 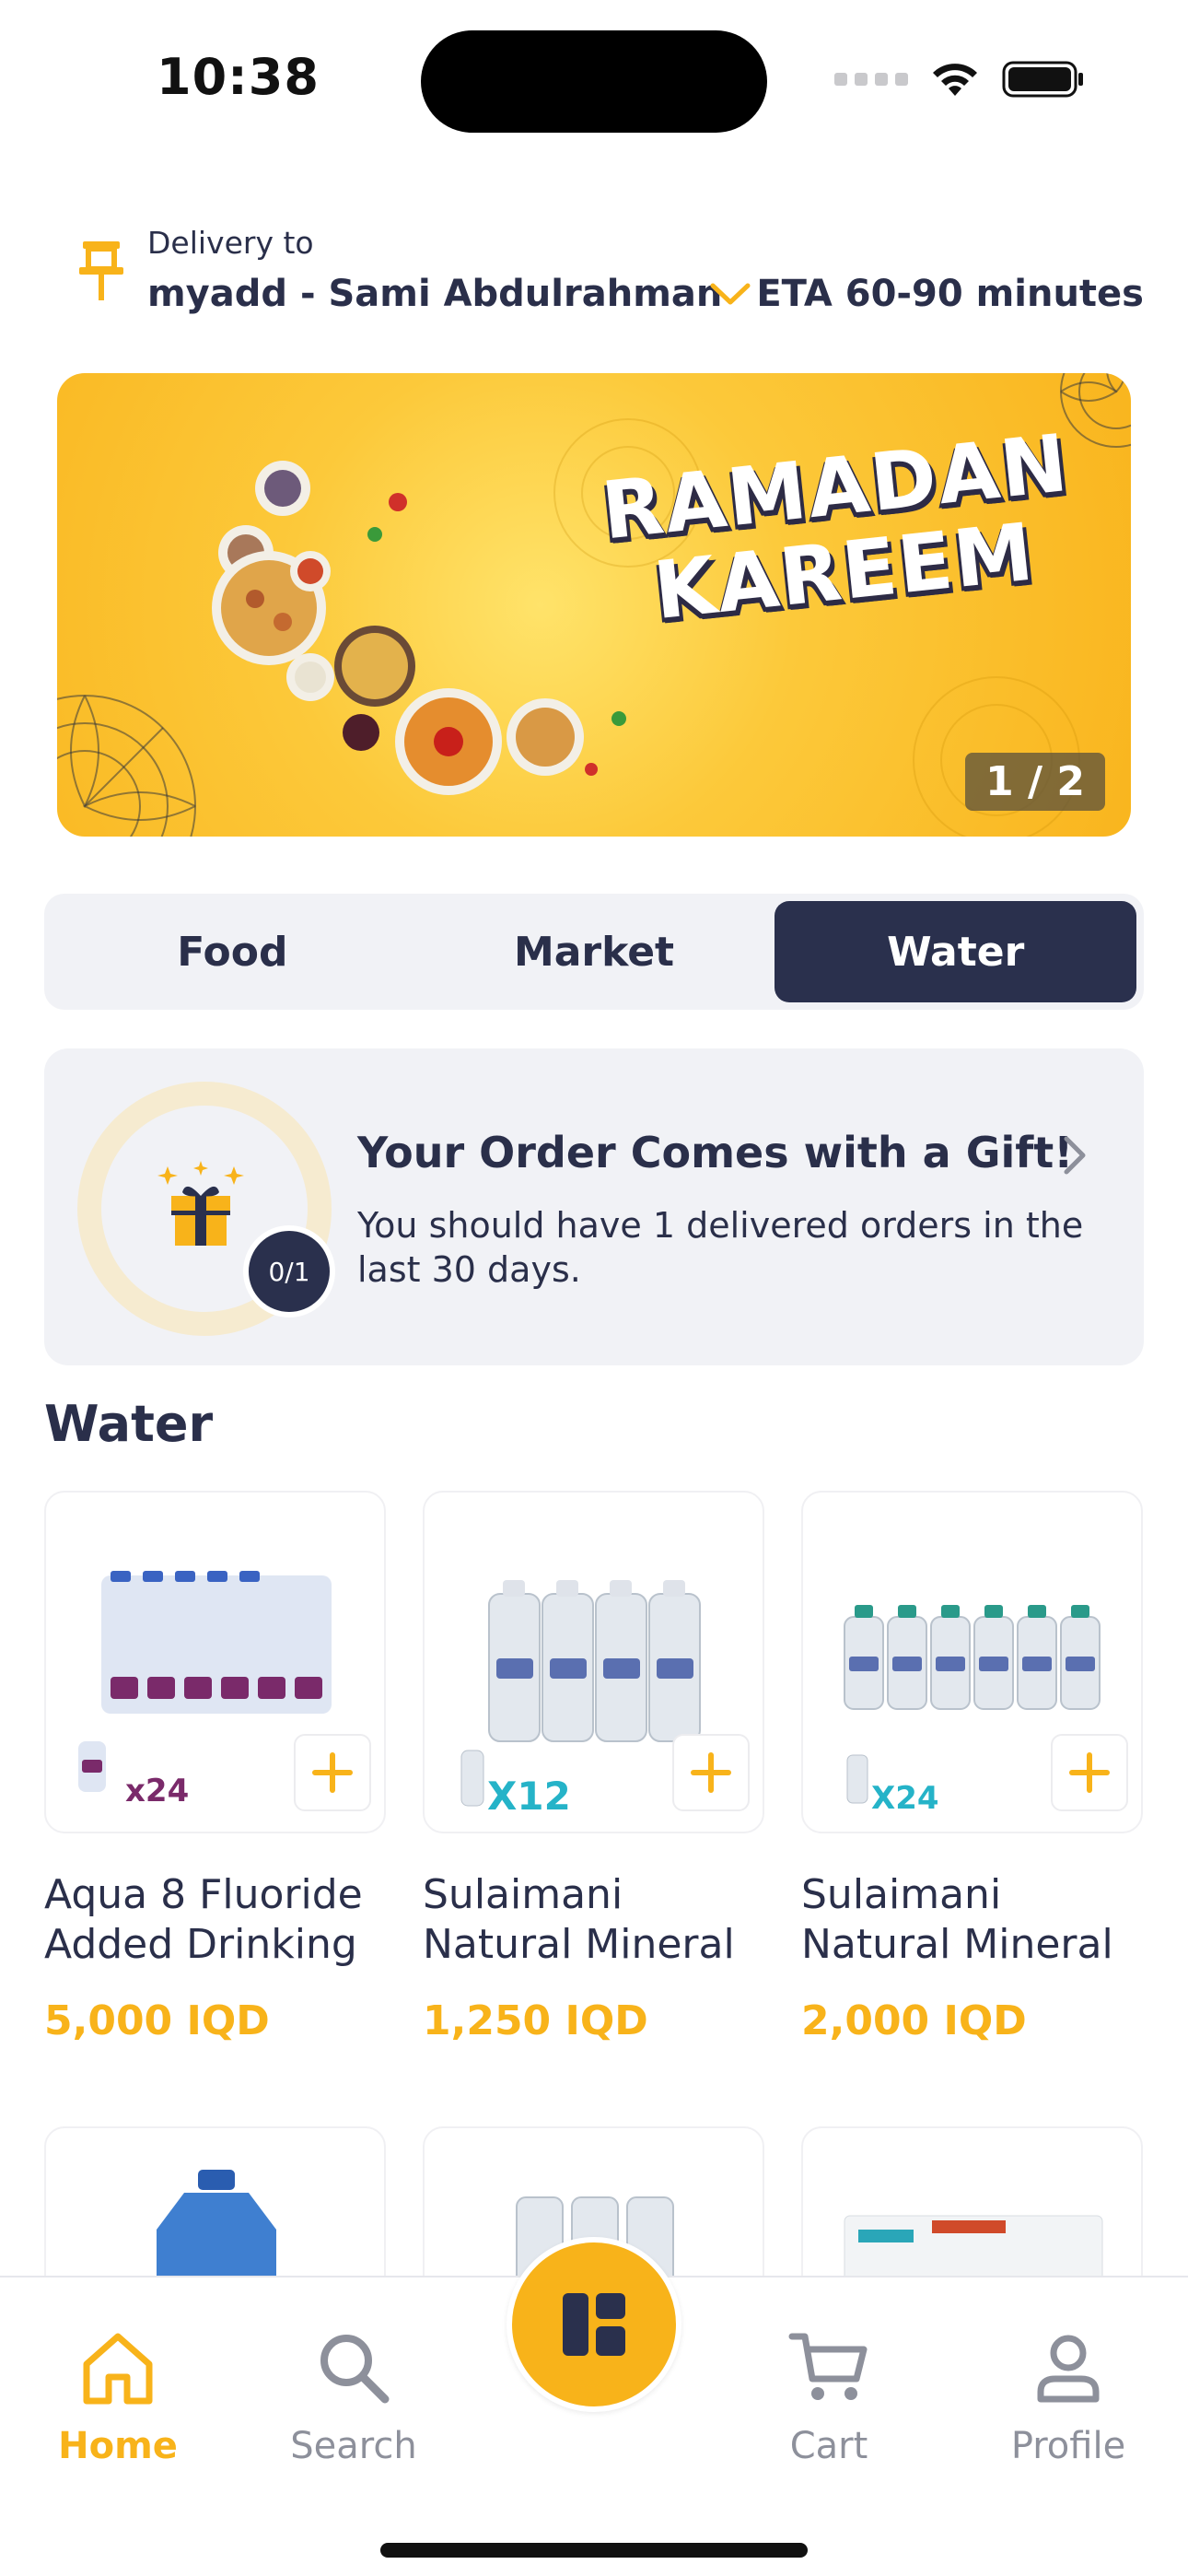 What do you see at coordinates (434, 294) in the screenshot?
I see `delivery-address: myadd - Sami Abdulrahman` at bounding box center [434, 294].